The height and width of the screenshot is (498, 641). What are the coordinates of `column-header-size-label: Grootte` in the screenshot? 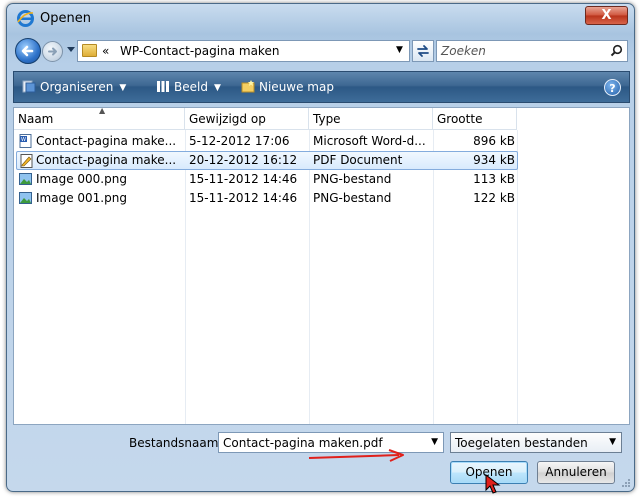 It's located at (460, 119).